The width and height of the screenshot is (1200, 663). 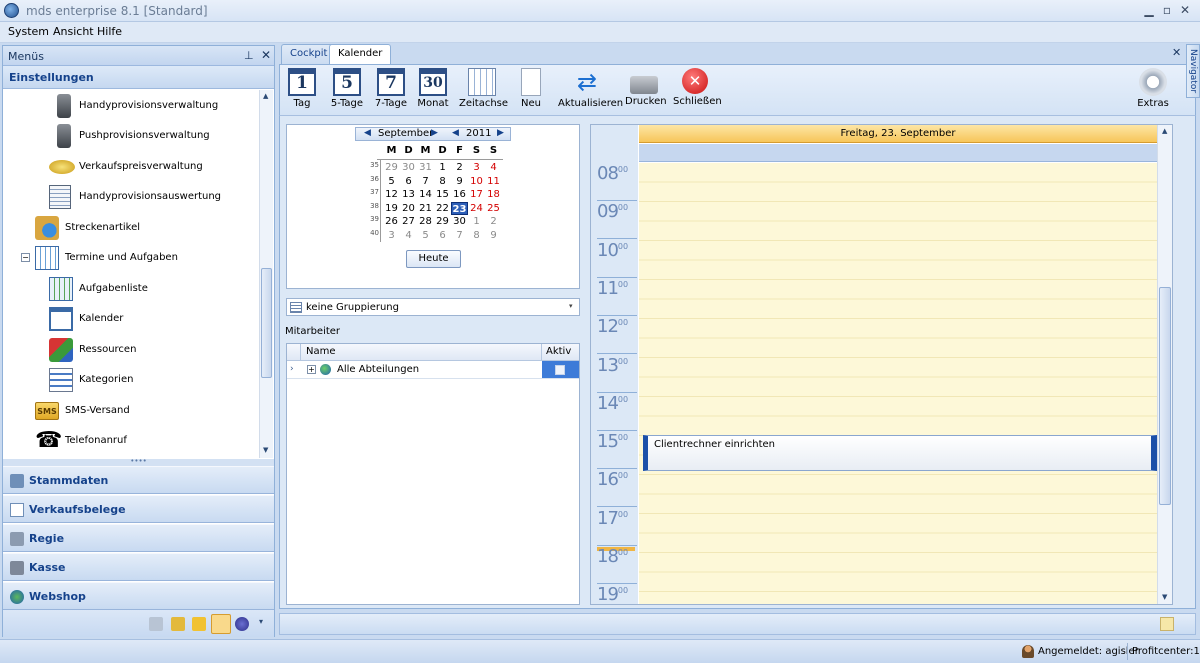 I want to click on view-7day-button: 7 7-Tage, so click(x=391, y=88).